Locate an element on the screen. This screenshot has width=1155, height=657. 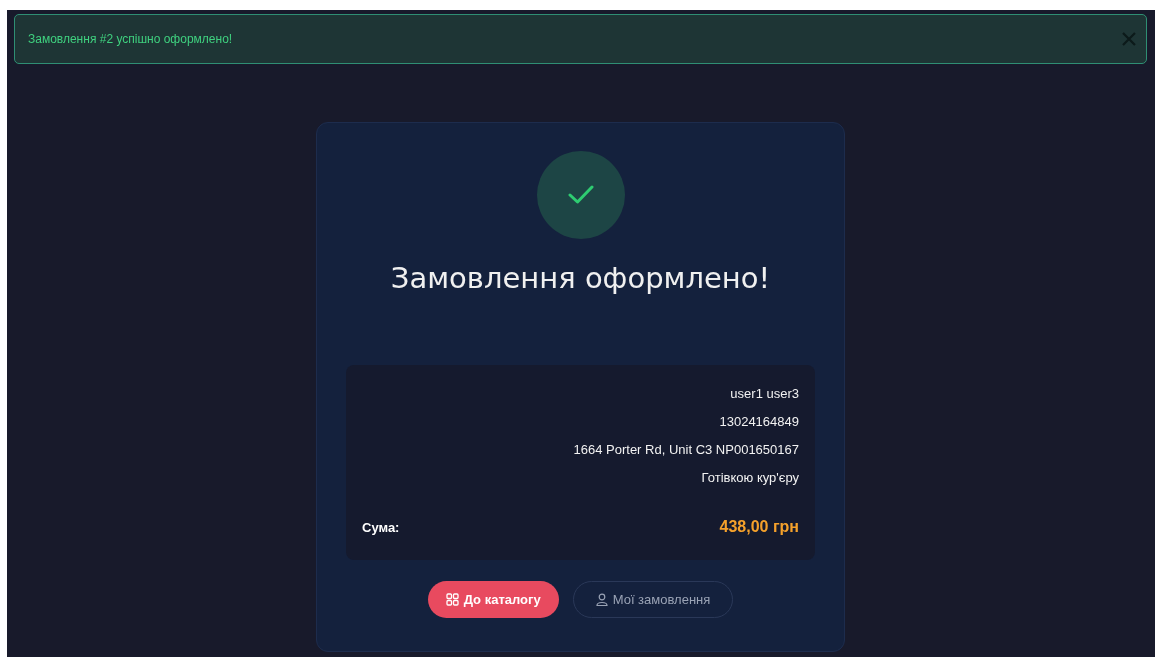
user-icon is located at coordinates (601, 599).